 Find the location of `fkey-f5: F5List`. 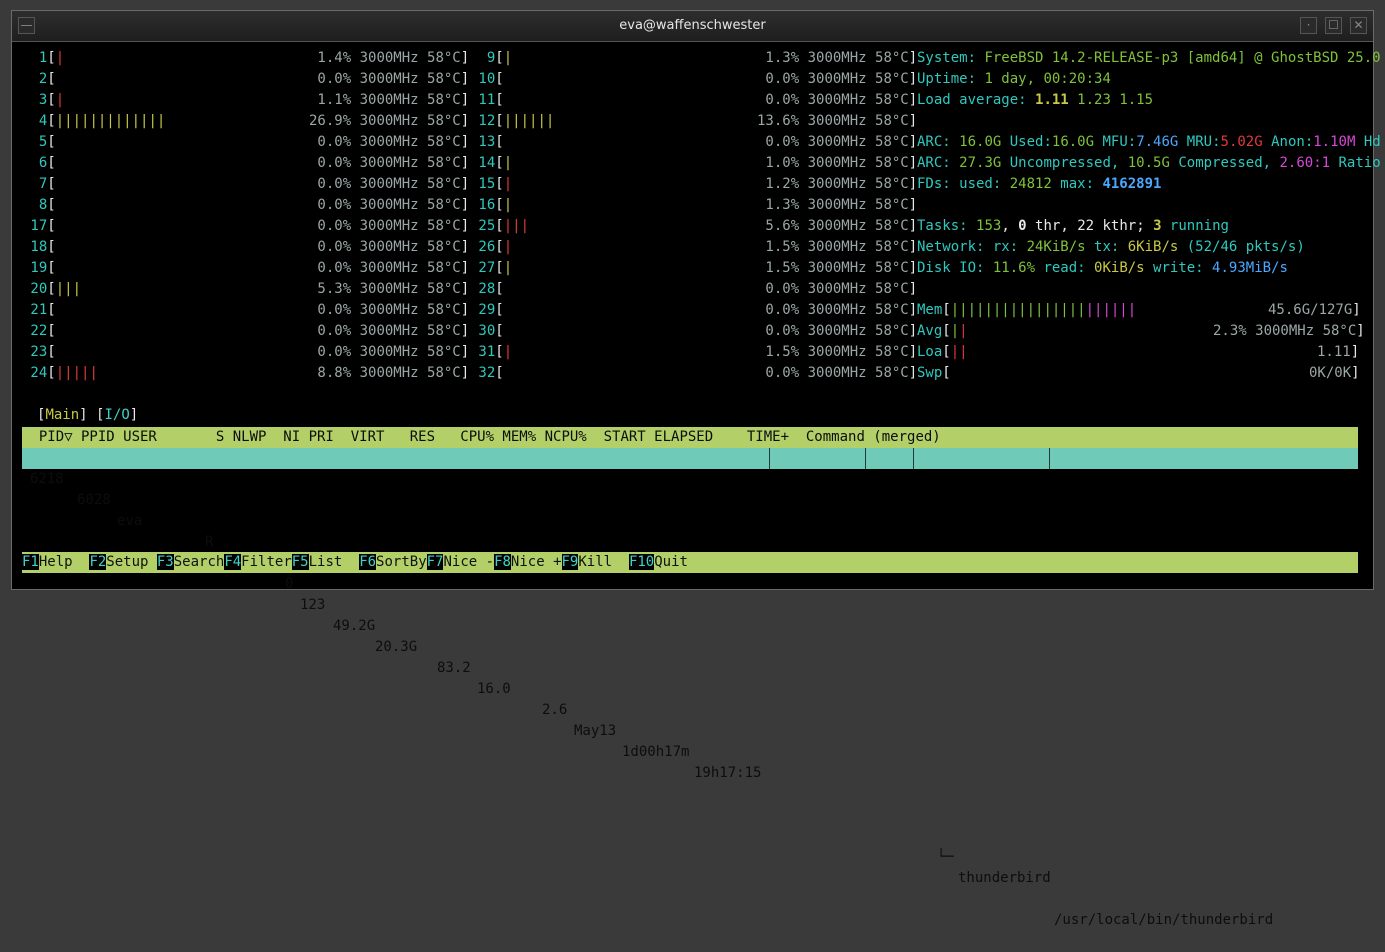

fkey-f5: F5List is located at coordinates (325, 562).